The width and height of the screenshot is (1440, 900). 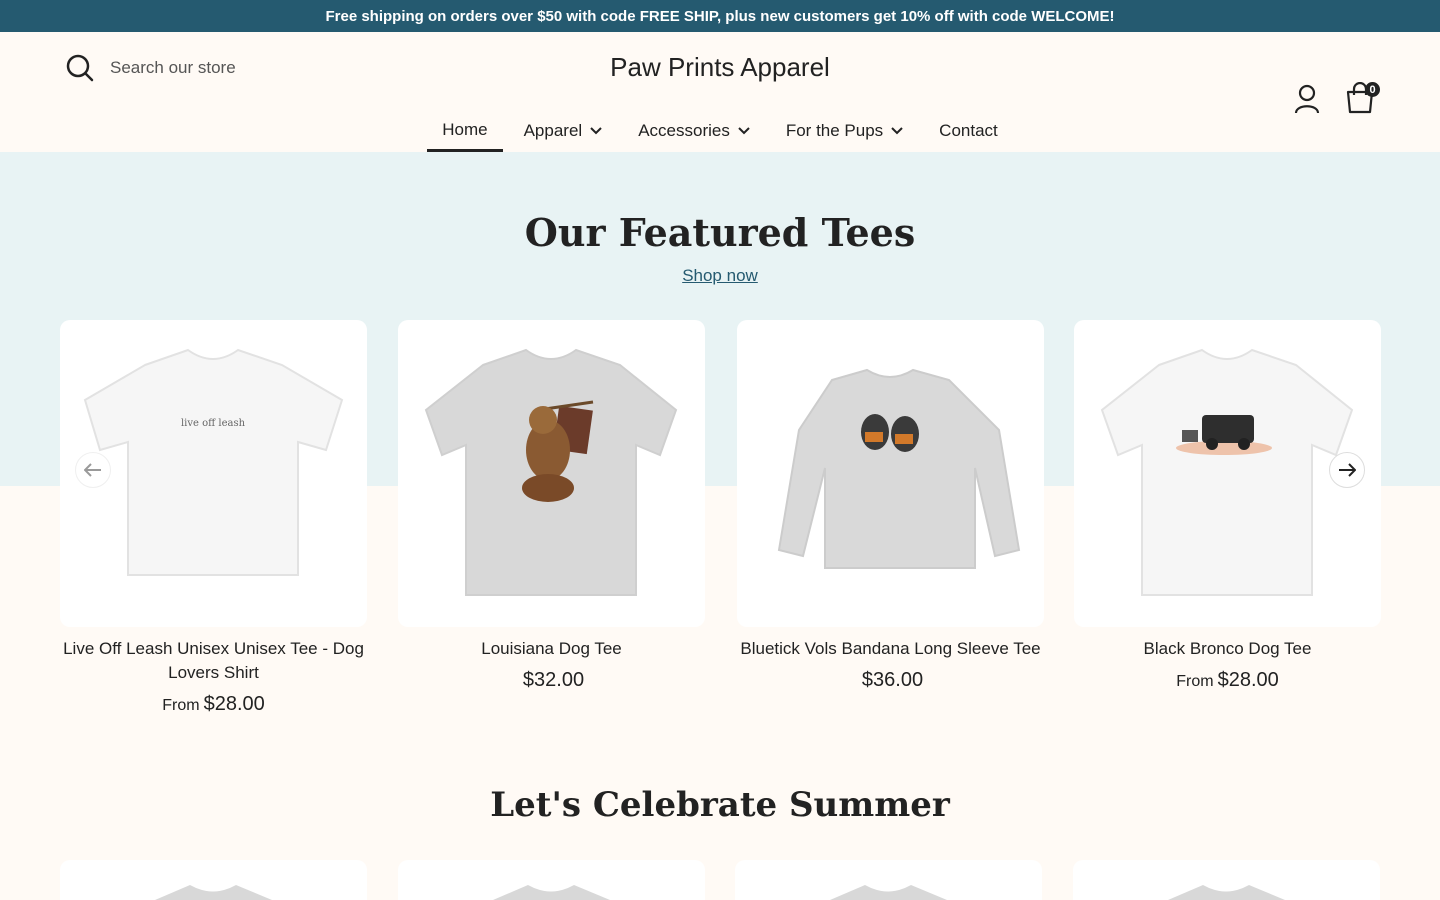 I want to click on nav-item-label: Contact, so click(x=968, y=130).